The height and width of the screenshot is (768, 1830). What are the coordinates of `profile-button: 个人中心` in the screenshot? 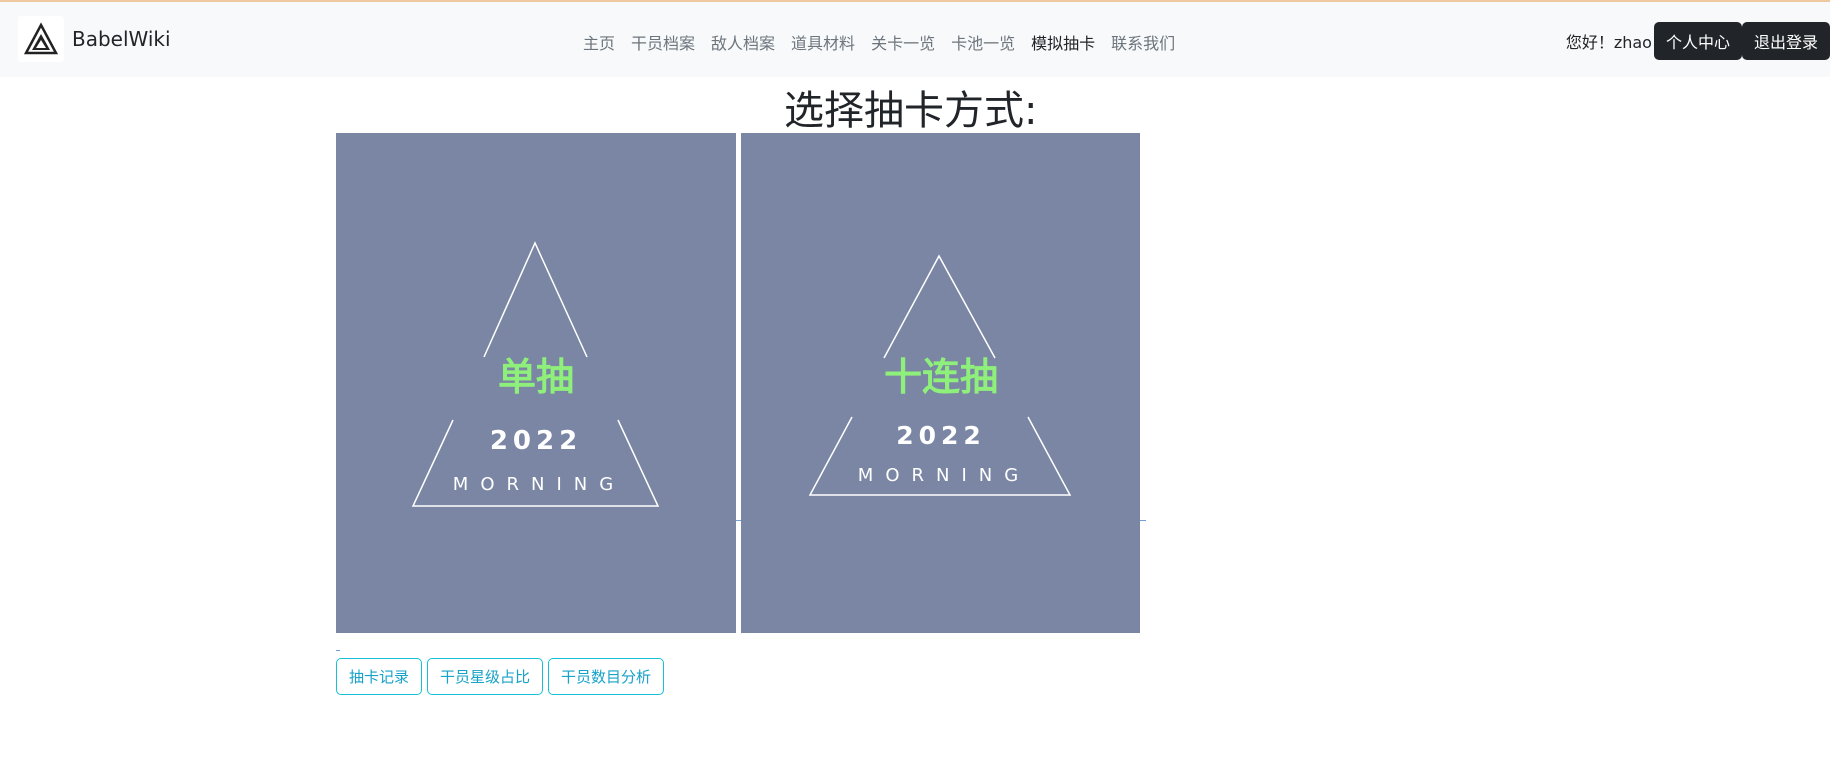 It's located at (1697, 41).